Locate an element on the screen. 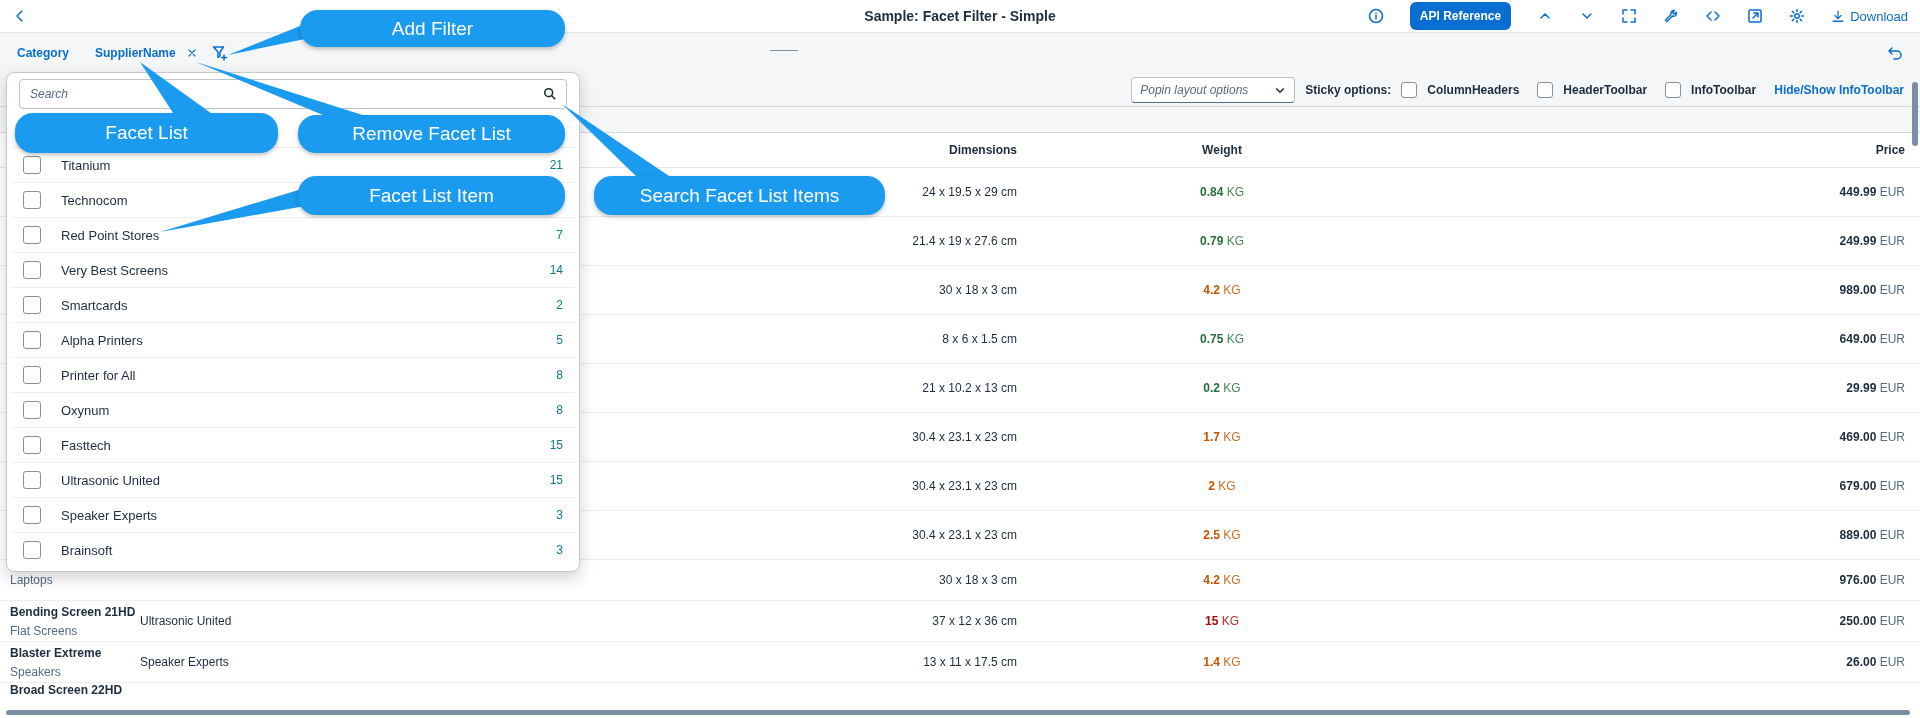  sticky-options-label: Sticky options: is located at coordinates (1348, 89).